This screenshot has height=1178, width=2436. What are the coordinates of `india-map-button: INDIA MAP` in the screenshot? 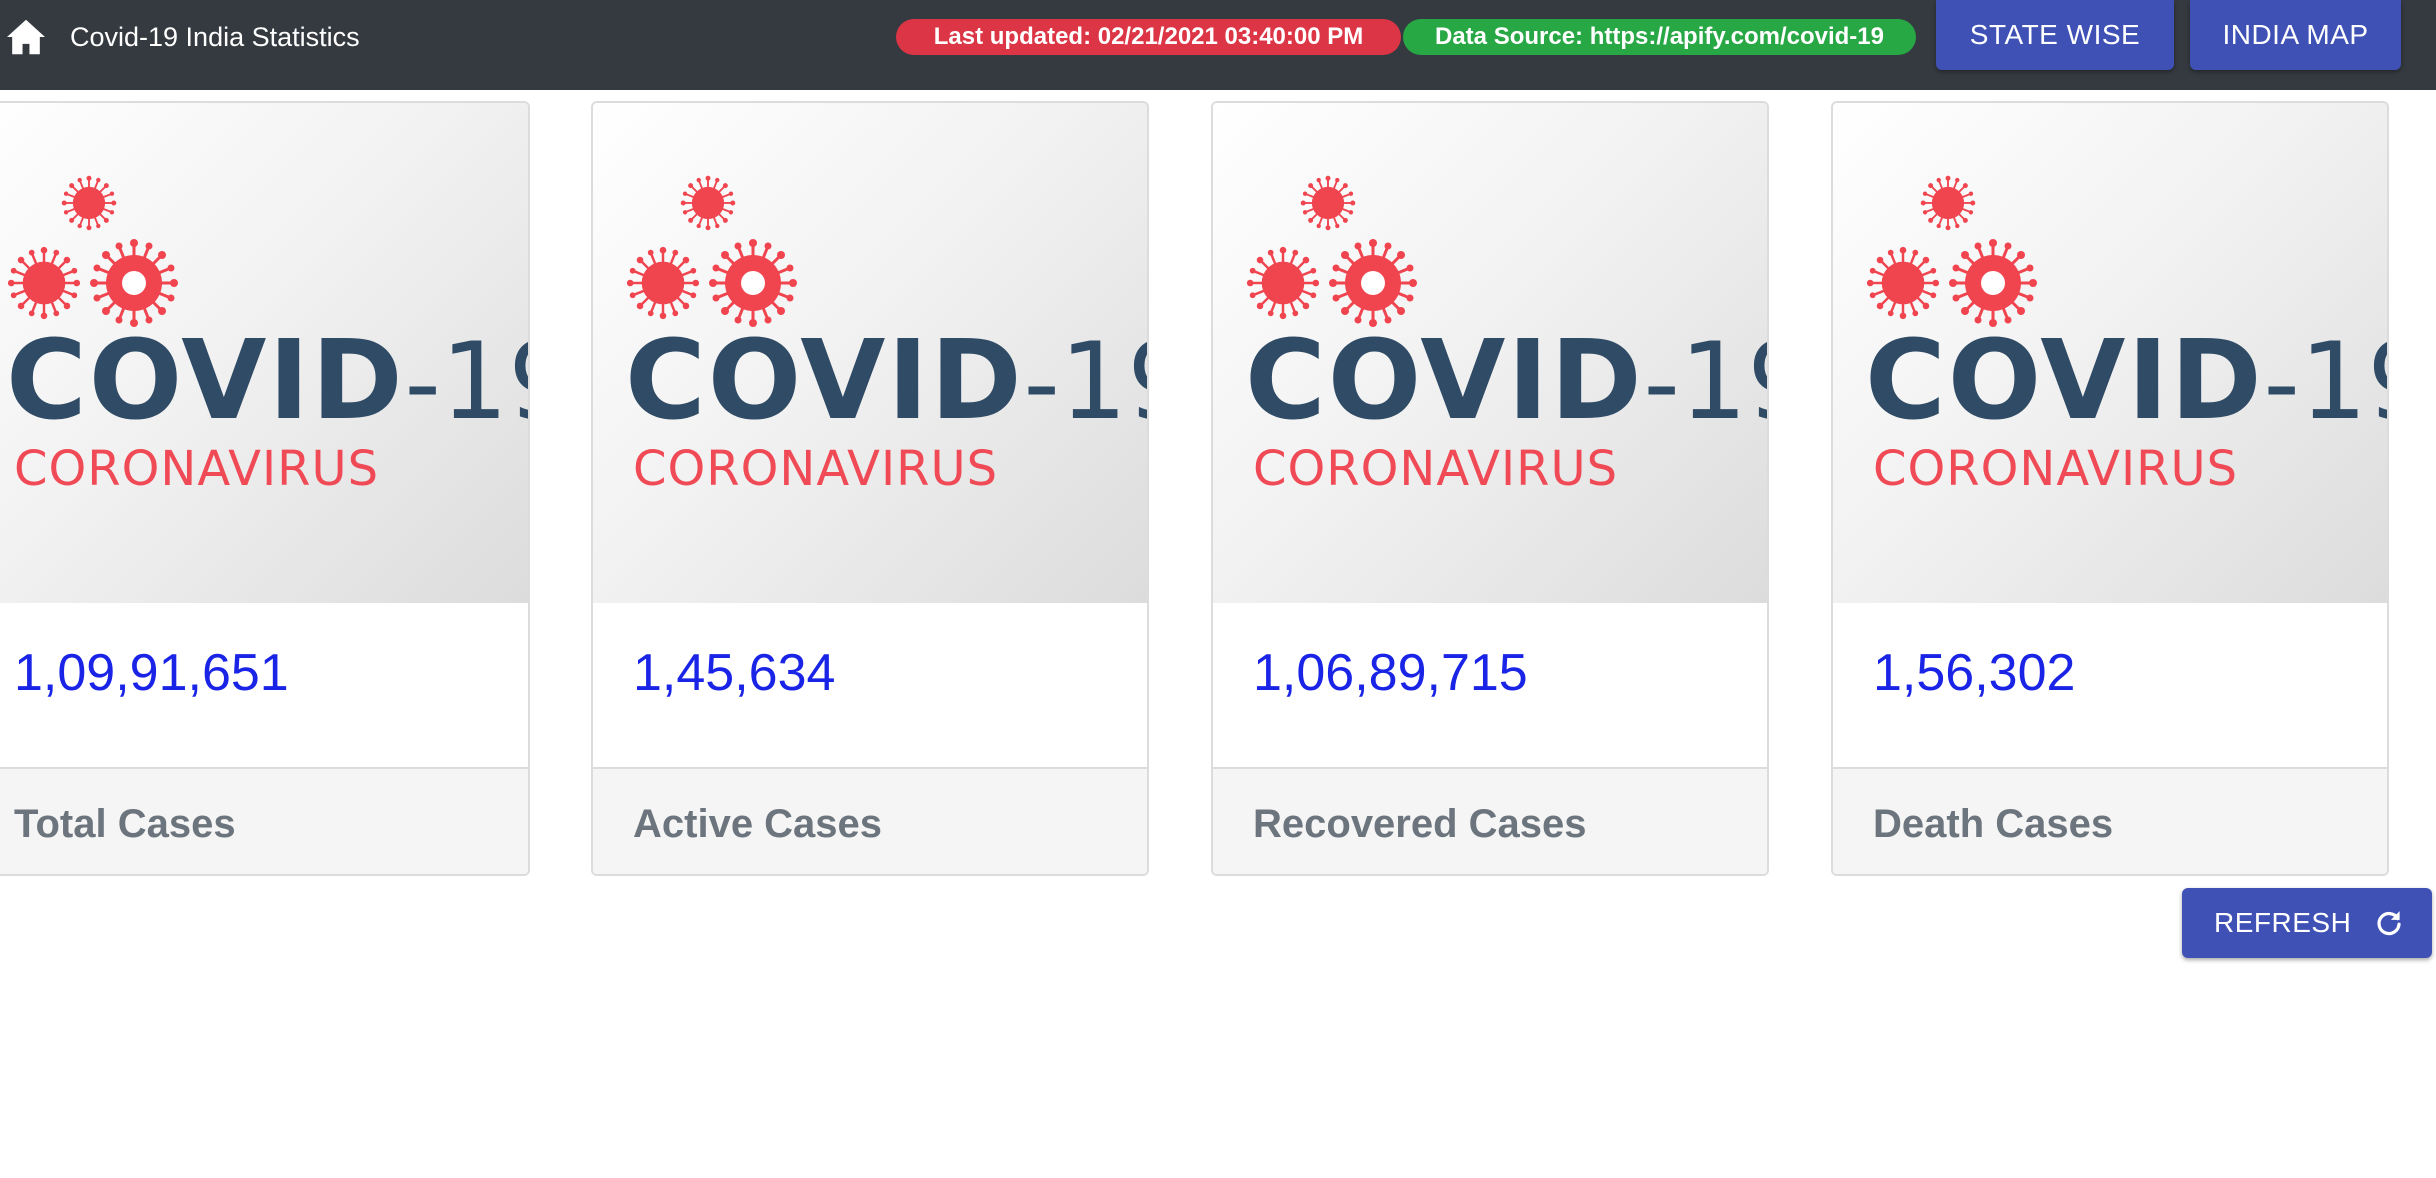 It's located at (2295, 35).